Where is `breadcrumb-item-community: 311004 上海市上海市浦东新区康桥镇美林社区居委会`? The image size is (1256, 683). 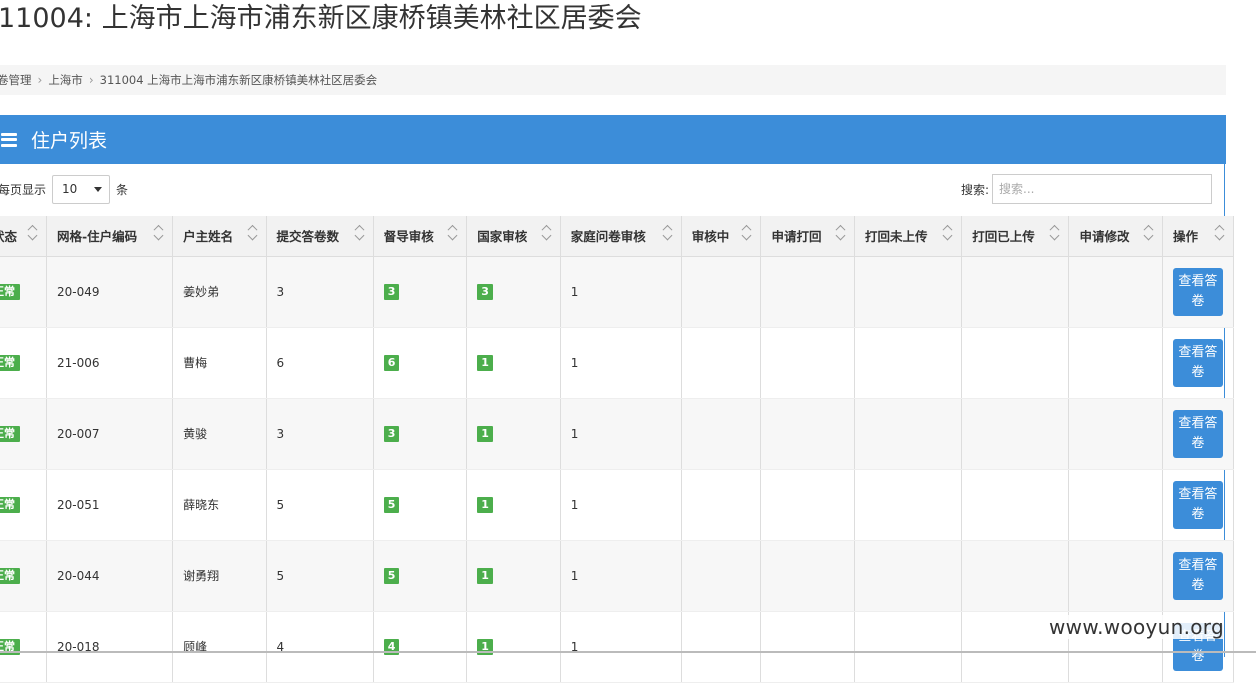 breadcrumb-item-community: 311004 上海市上海市浦东新区康桥镇美林社区居委会 is located at coordinates (238, 80).